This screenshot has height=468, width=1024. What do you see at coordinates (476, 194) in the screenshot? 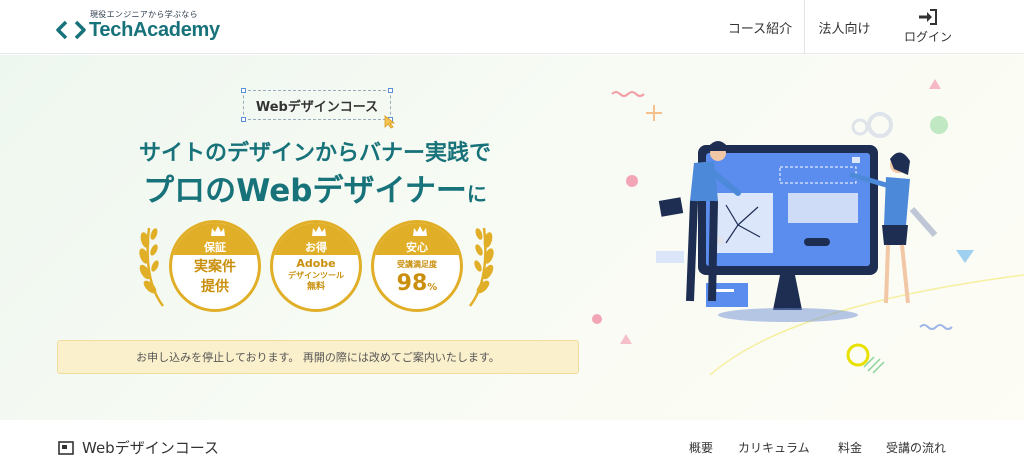
I see `headline-part: に` at bounding box center [476, 194].